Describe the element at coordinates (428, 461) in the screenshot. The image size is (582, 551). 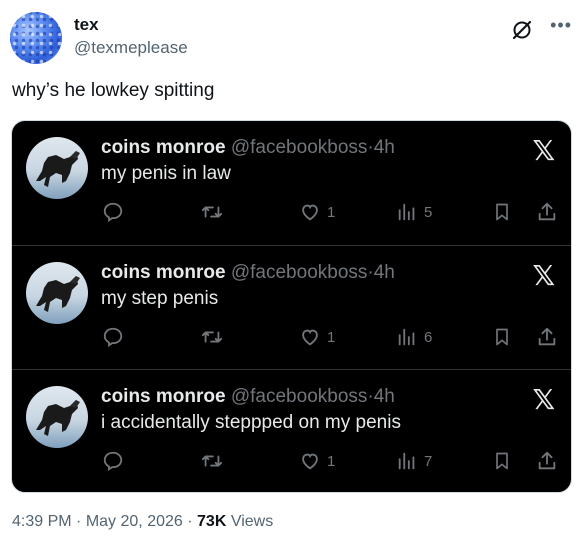
I see `views-count: 7` at that location.